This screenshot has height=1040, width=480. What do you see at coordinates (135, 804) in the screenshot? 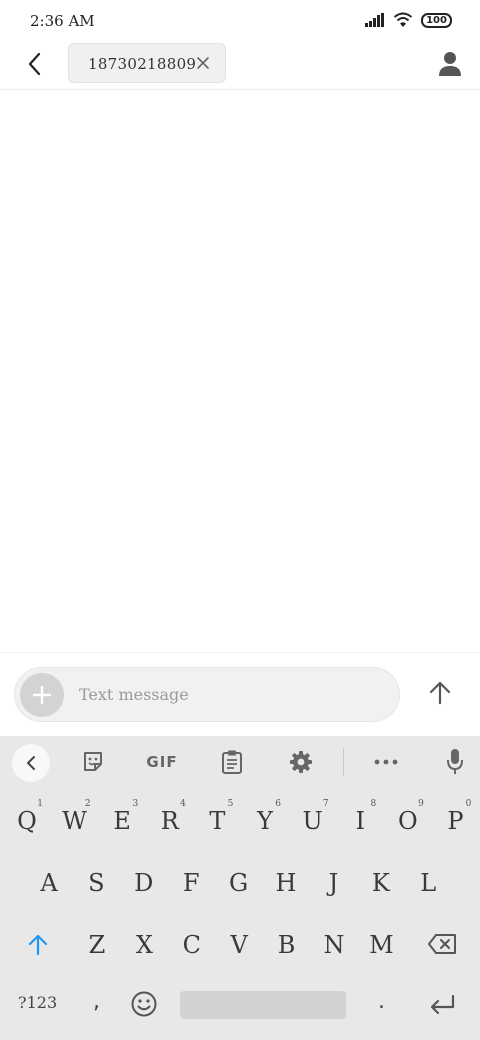
I see `key-hint: 3` at bounding box center [135, 804].